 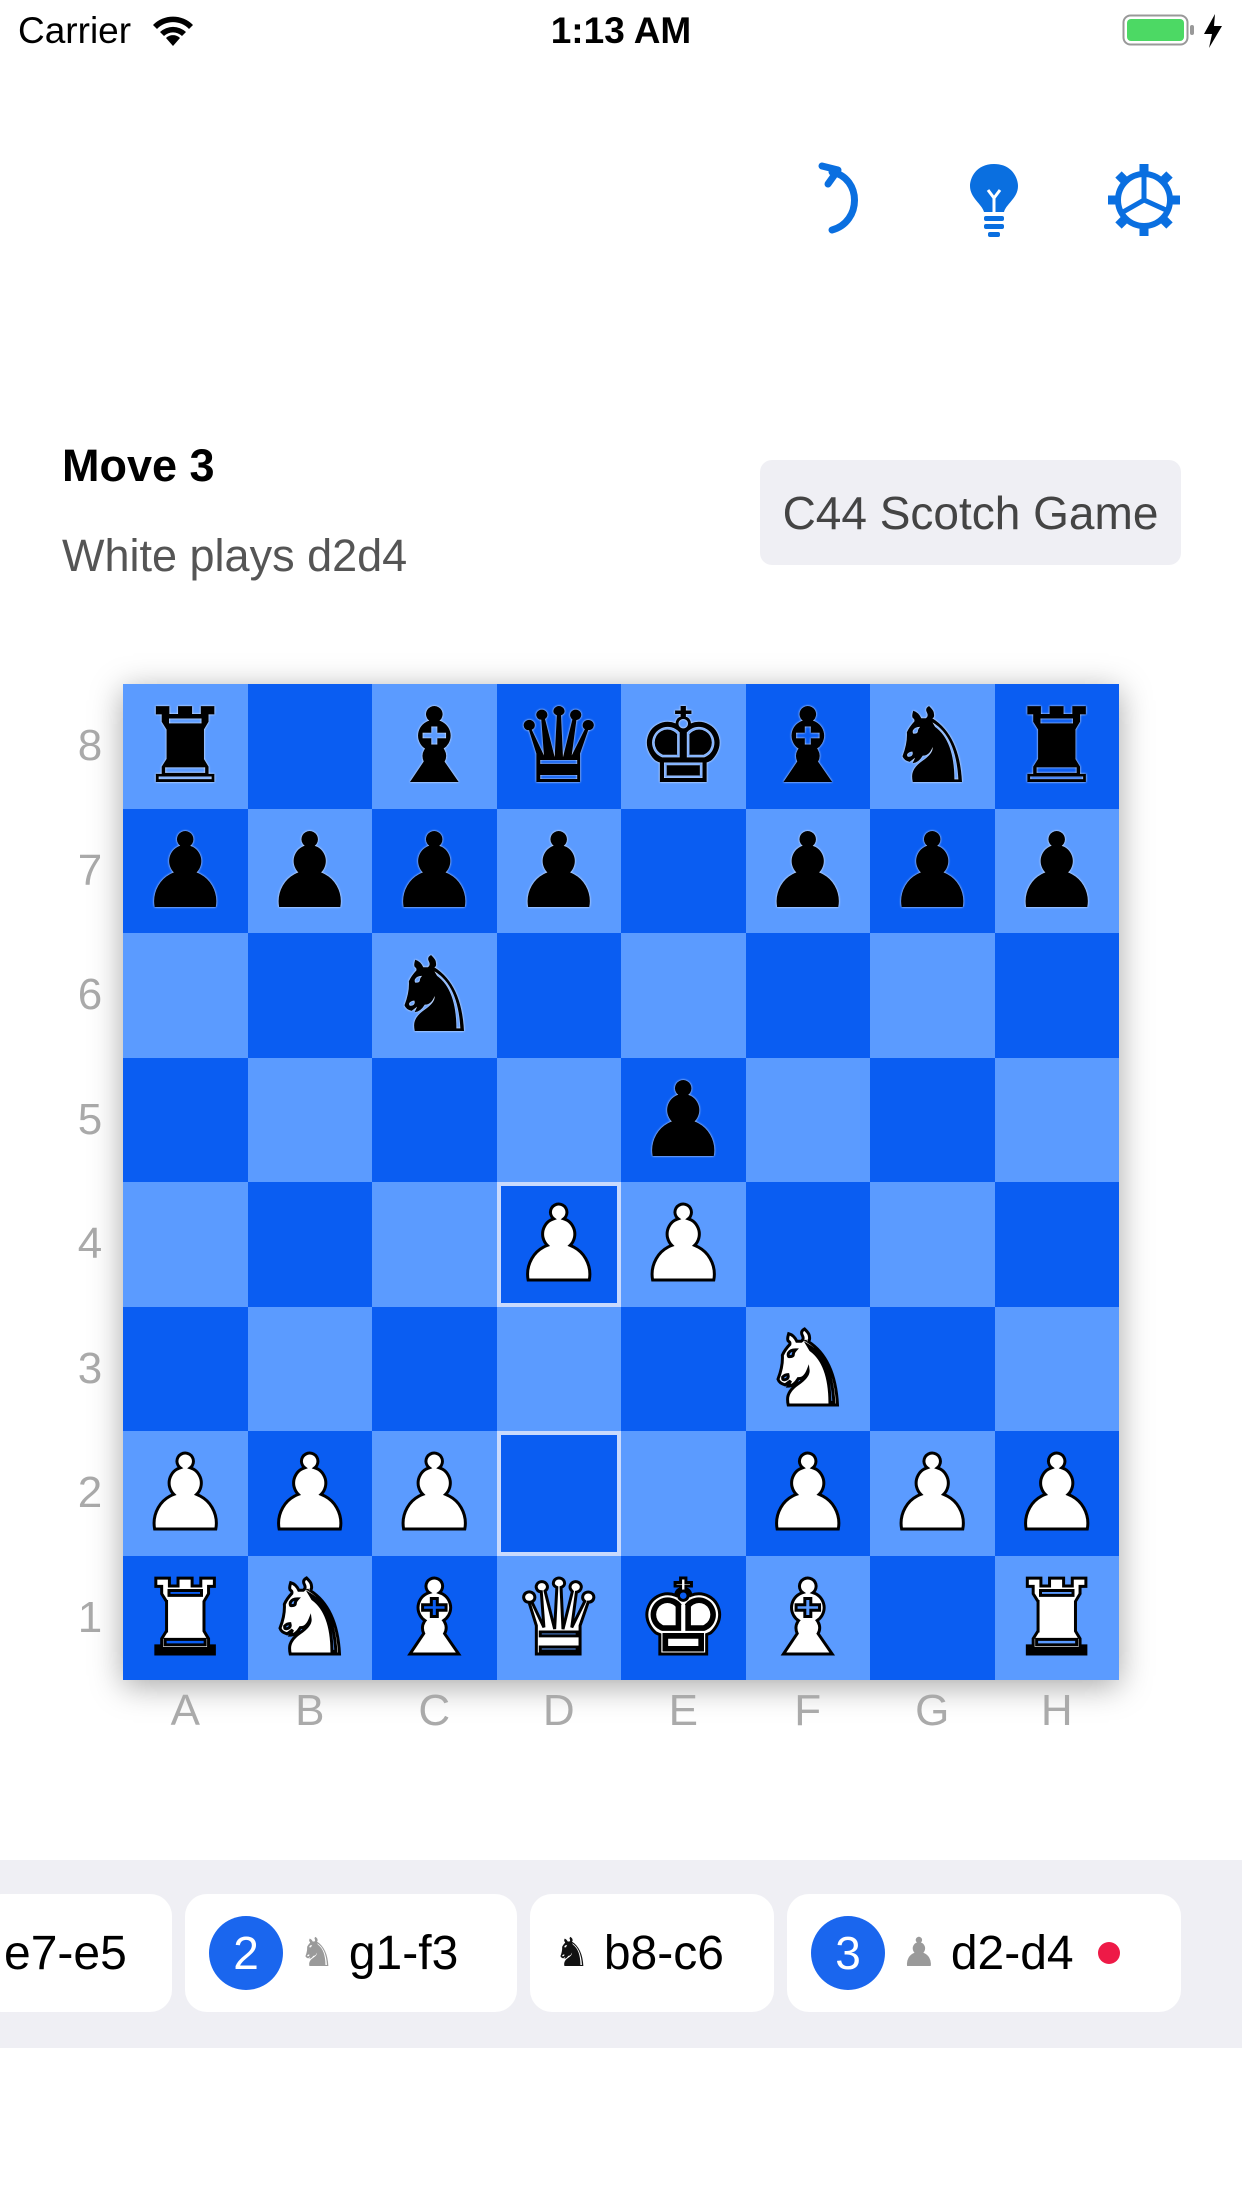 I want to click on square-h2: ♟, so click(x=1056, y=1493).